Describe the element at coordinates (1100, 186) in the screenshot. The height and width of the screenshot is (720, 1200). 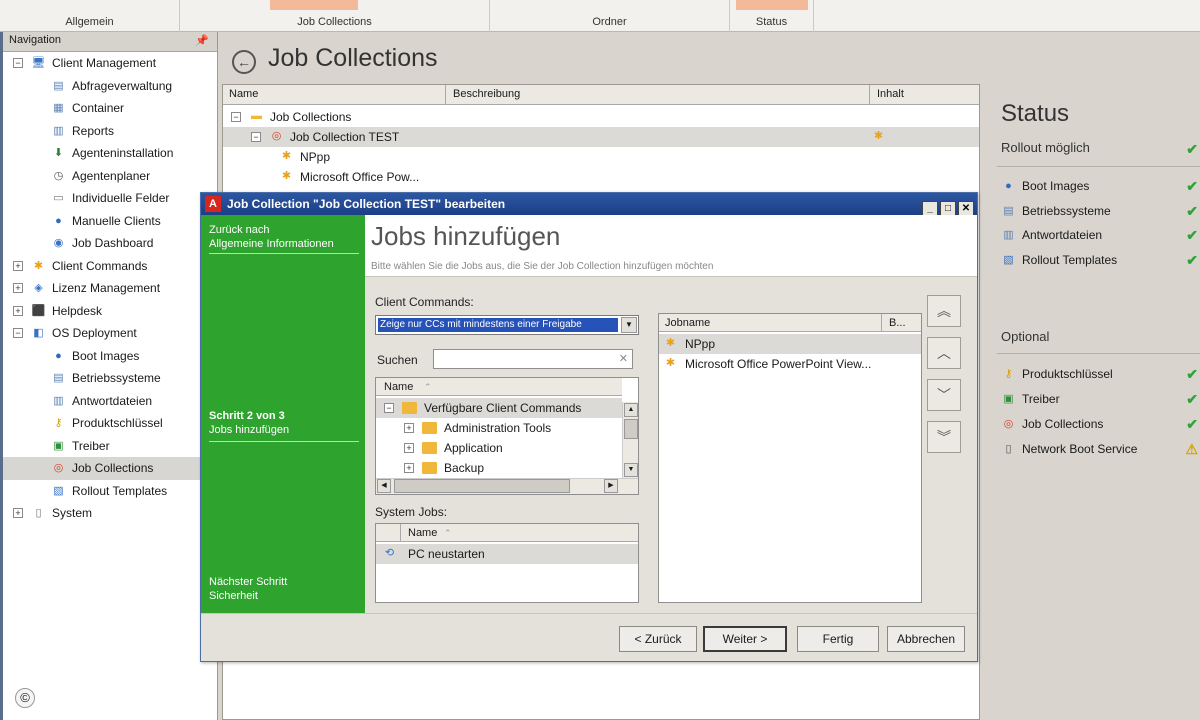
I see `status-item: ● Boot Images ✔` at that location.